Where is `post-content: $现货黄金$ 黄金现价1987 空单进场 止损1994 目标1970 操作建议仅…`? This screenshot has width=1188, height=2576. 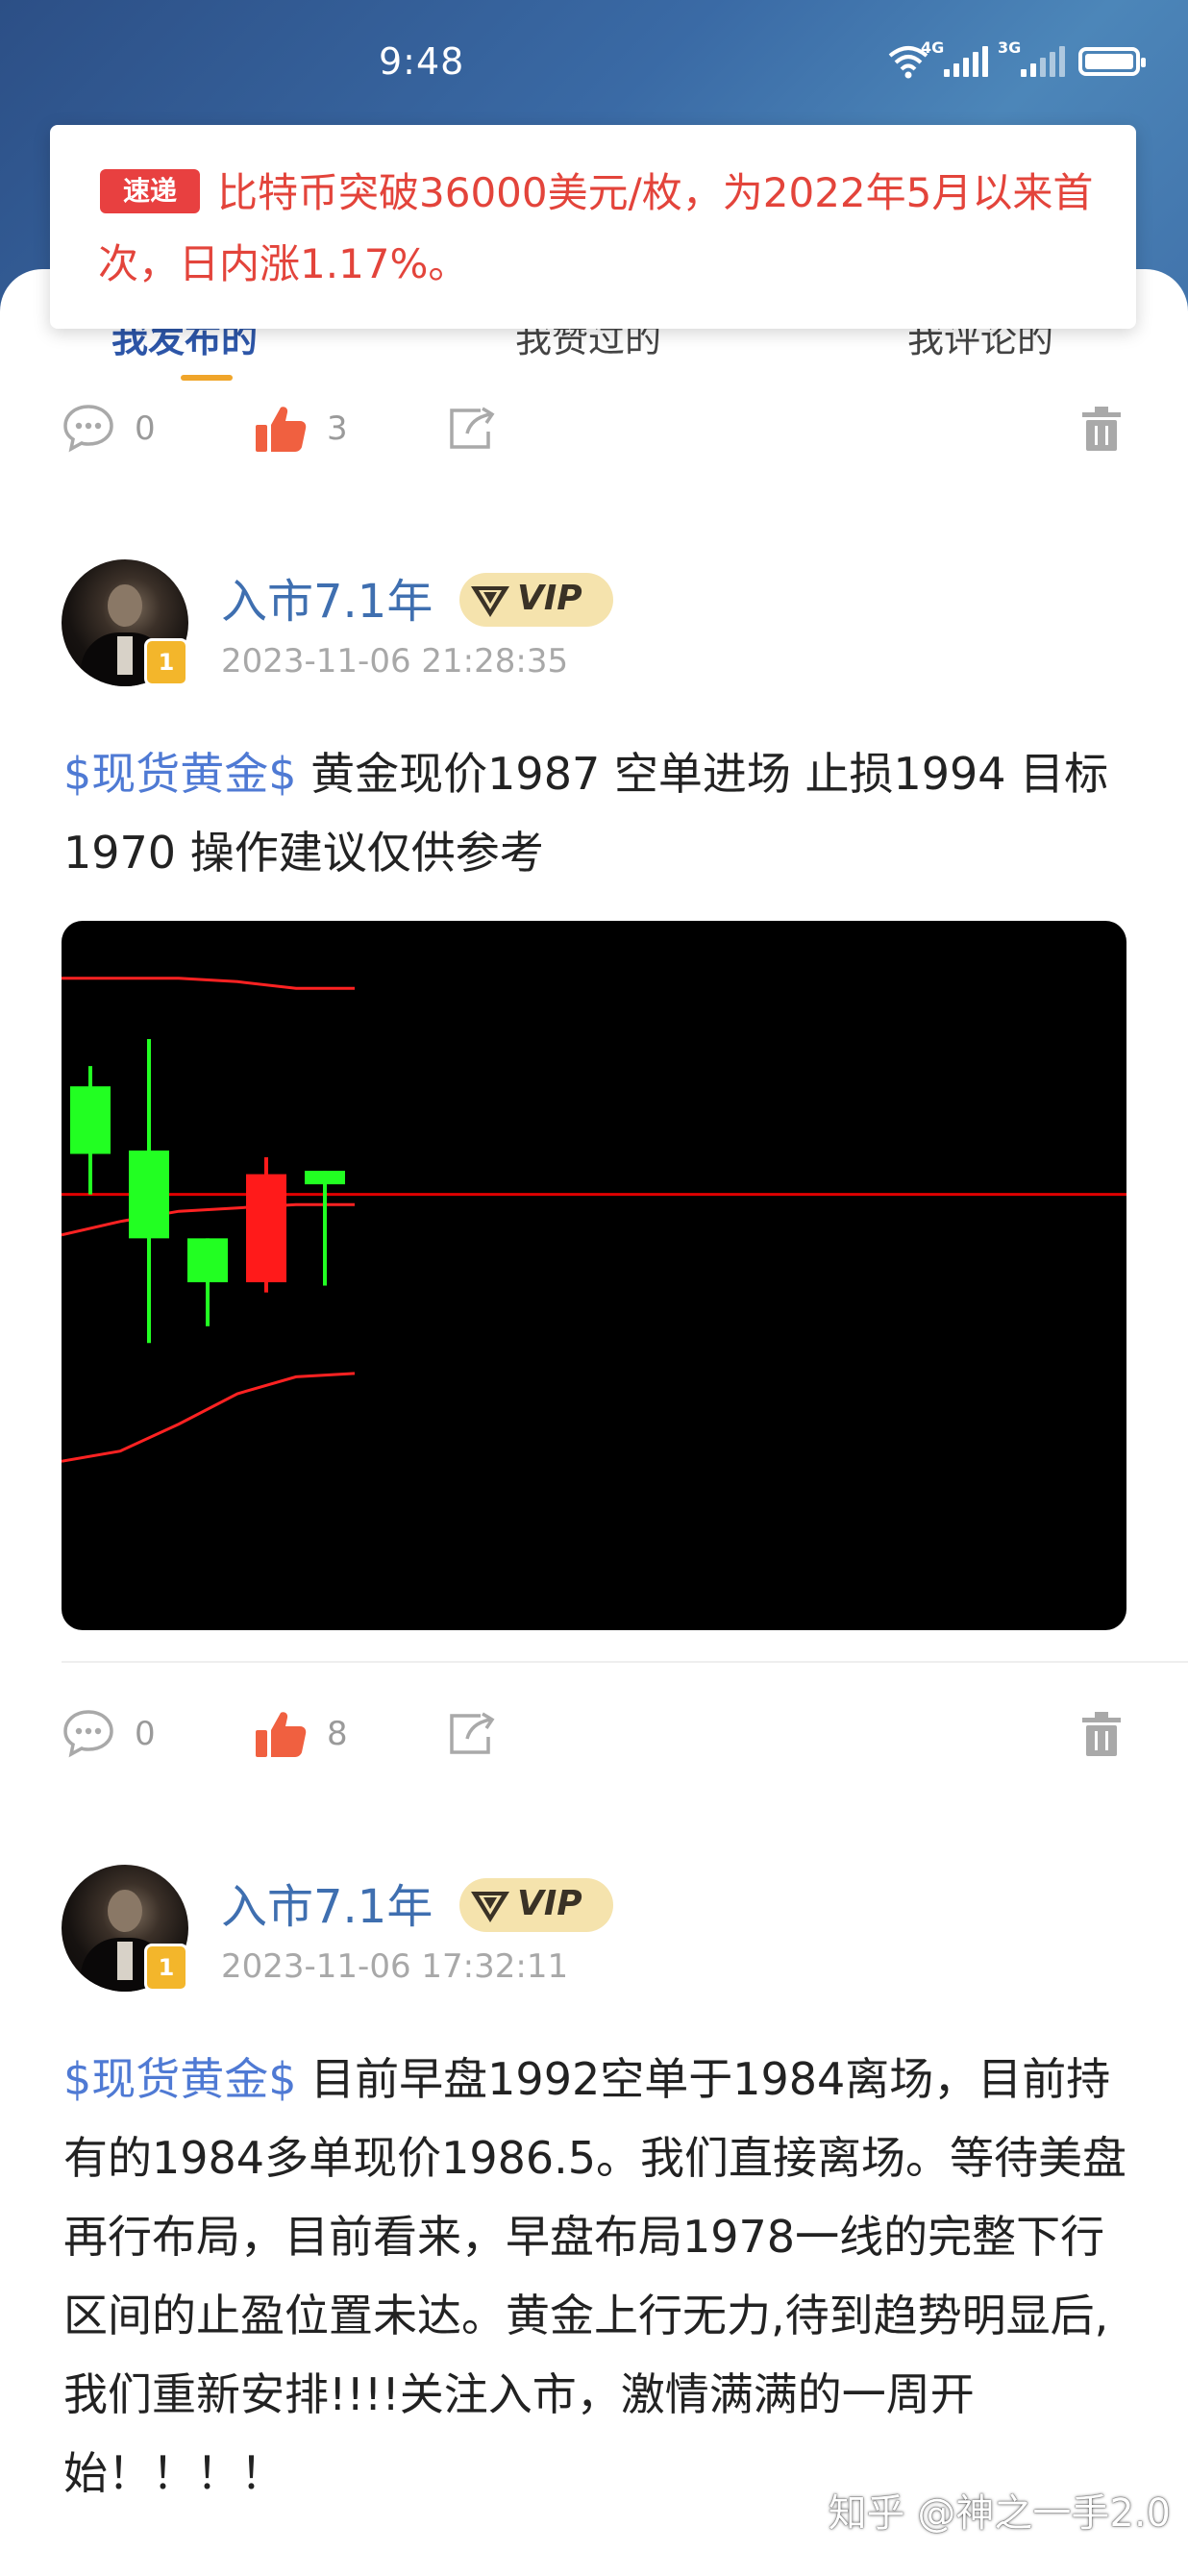 post-content: $现货黄金$ 黄金现价1987 空单进场 止损1994 目标1970 操作建议仅… is located at coordinates (597, 813).